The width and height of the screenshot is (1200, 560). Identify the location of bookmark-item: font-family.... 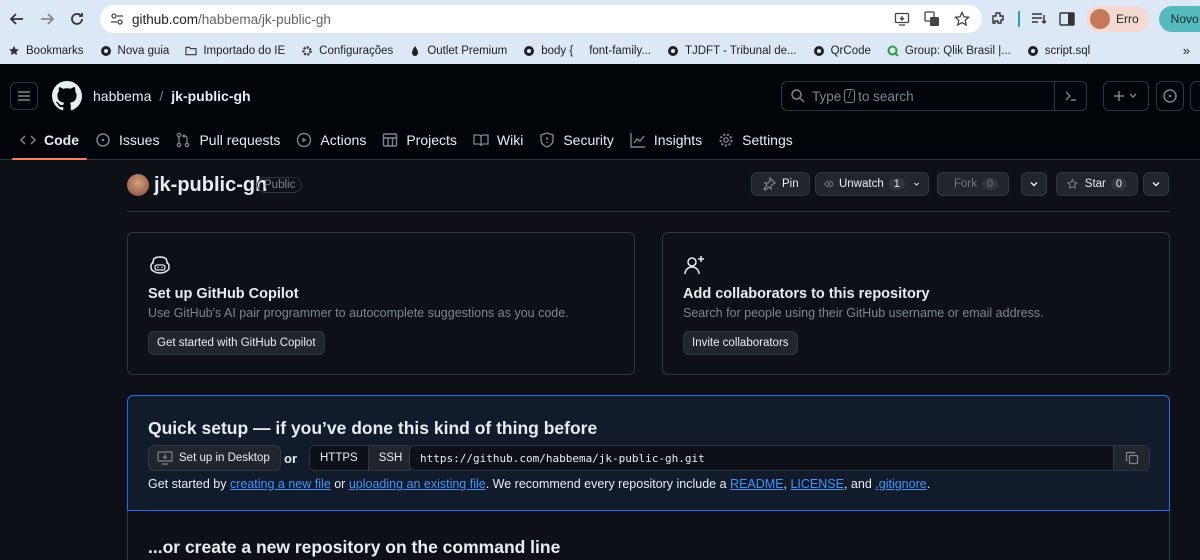
(620, 51).